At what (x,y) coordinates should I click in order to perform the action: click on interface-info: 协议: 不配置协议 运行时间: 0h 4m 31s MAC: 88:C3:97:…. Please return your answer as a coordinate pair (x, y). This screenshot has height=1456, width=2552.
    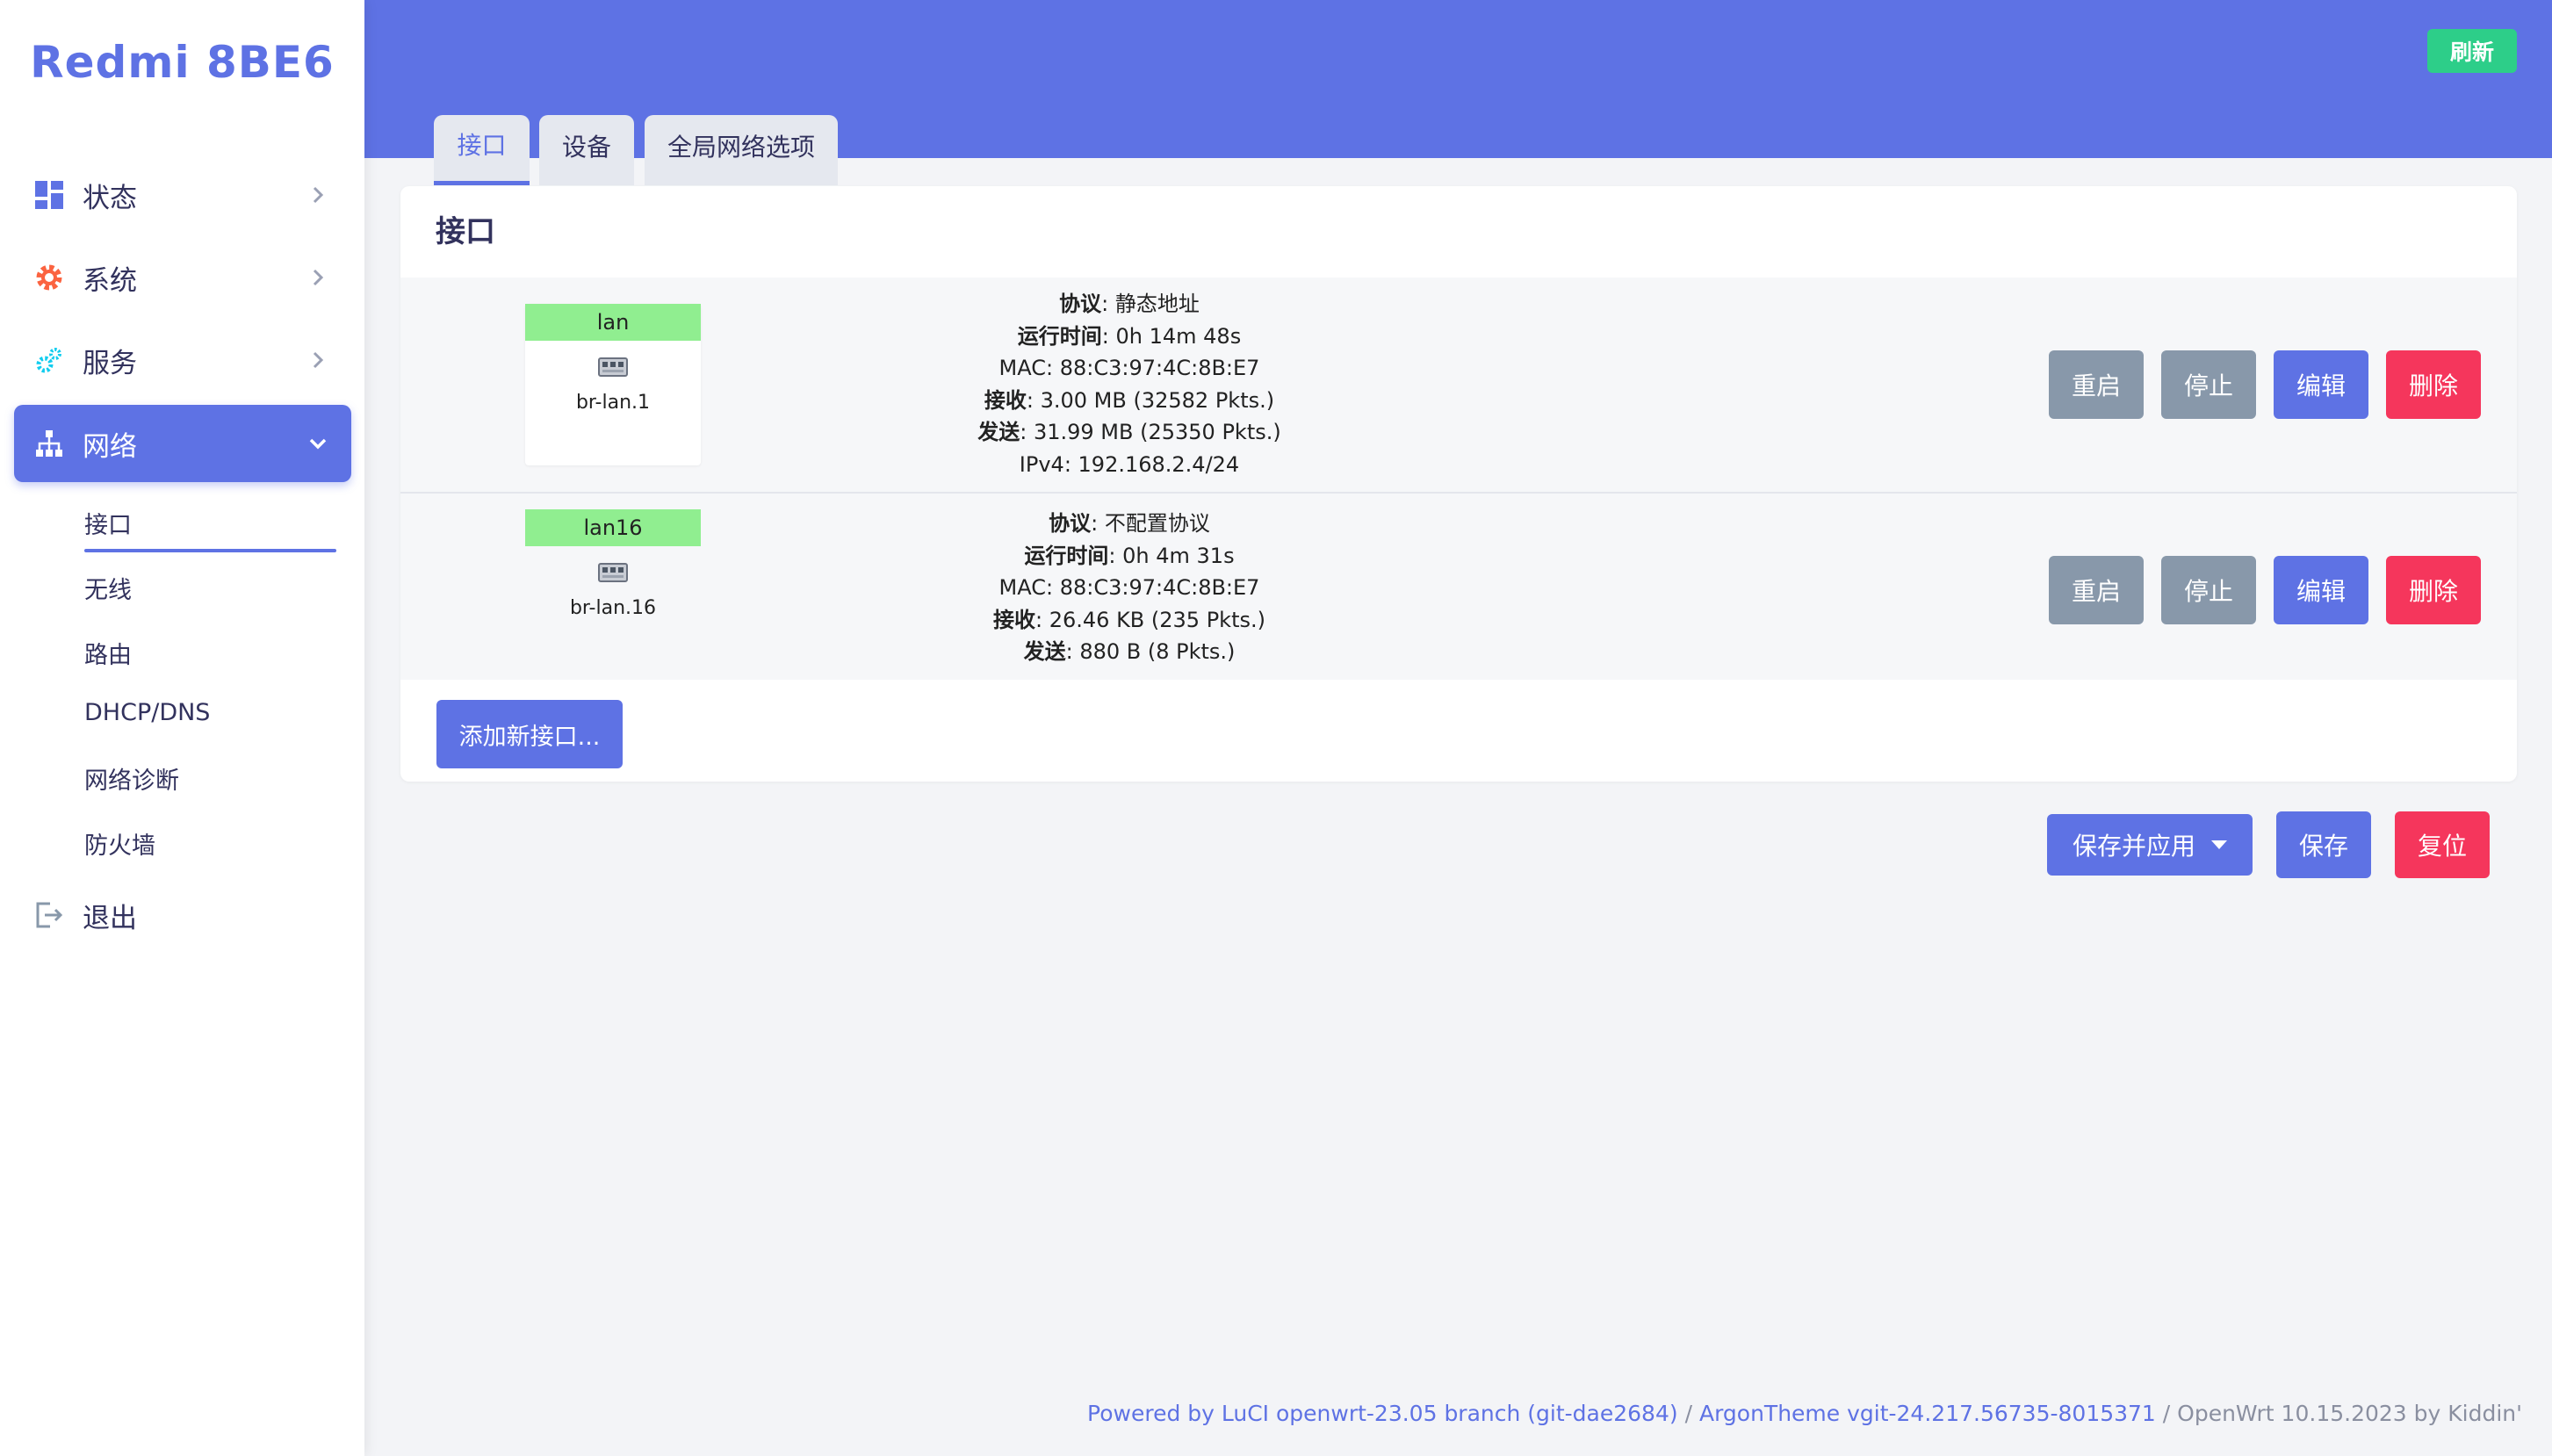
    Looking at the image, I should click on (1129, 588).